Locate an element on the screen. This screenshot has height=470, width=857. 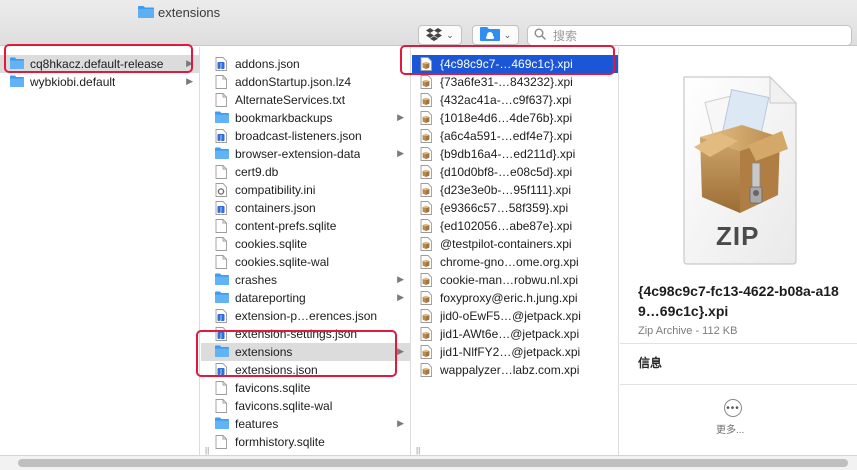
xpi-row: foxyproxy@eric.h.jung.xpi is located at coordinates (515, 298).